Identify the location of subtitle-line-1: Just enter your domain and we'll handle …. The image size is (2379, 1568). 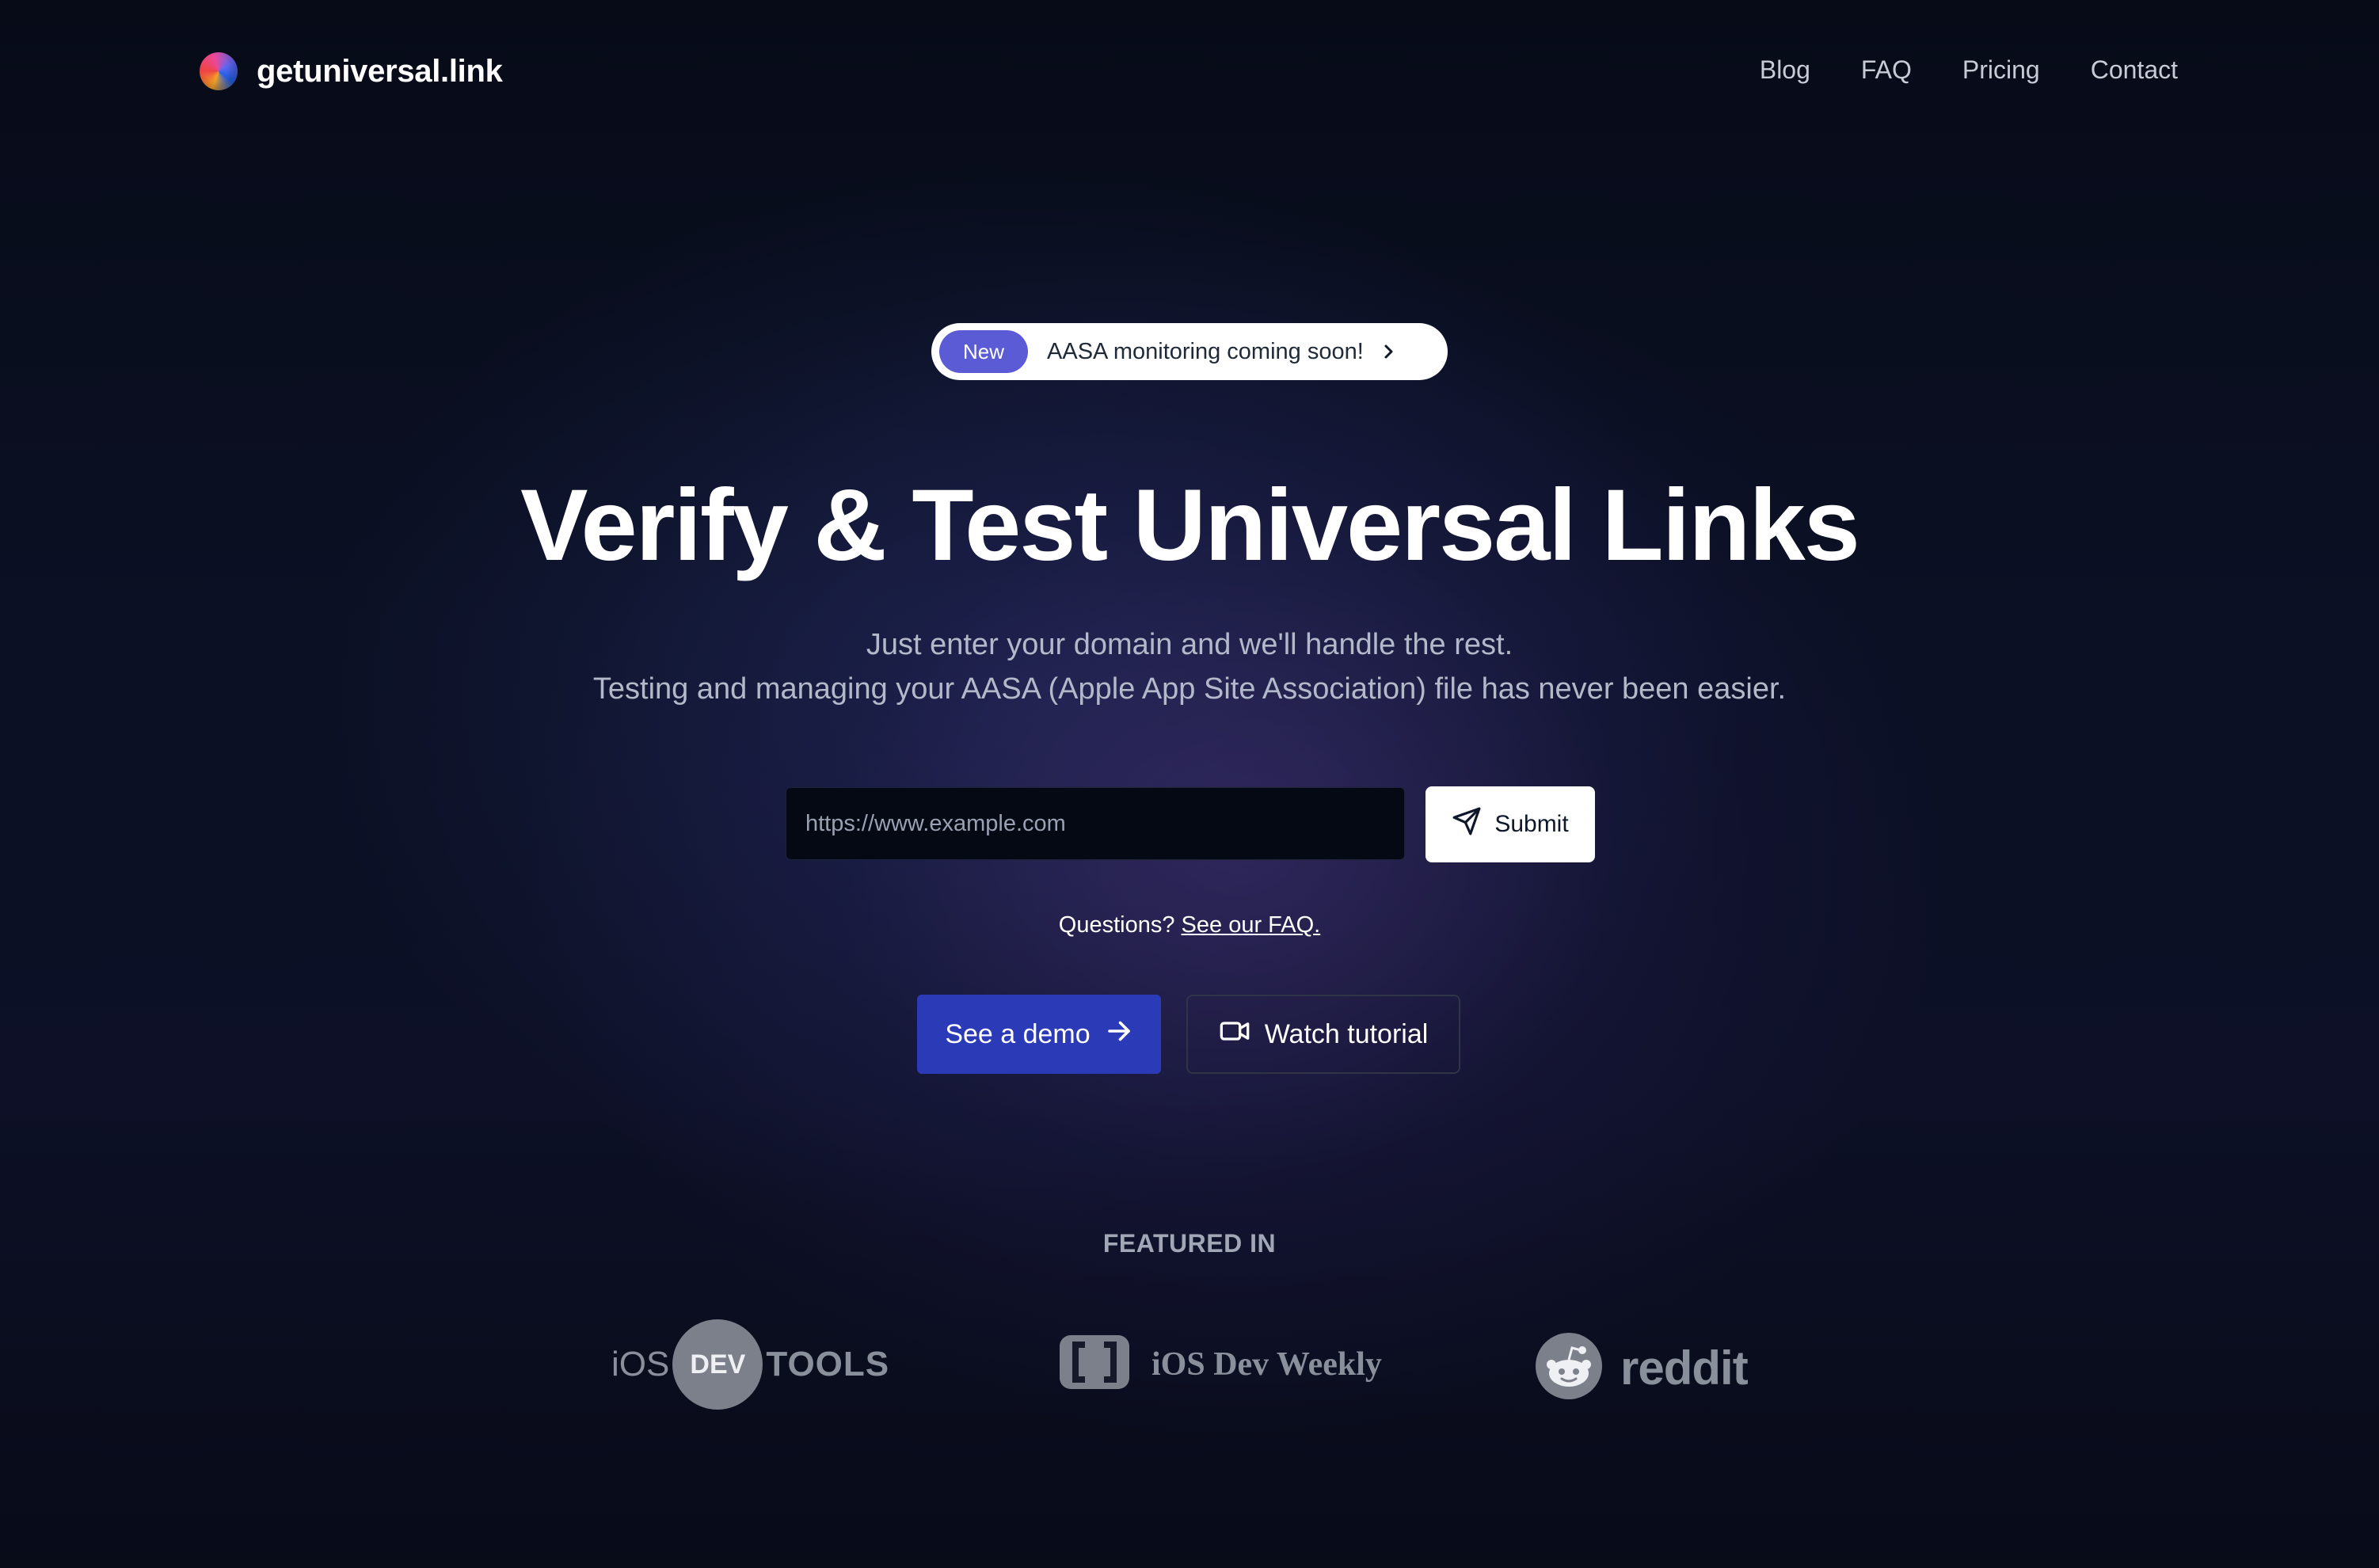
(1189, 644).